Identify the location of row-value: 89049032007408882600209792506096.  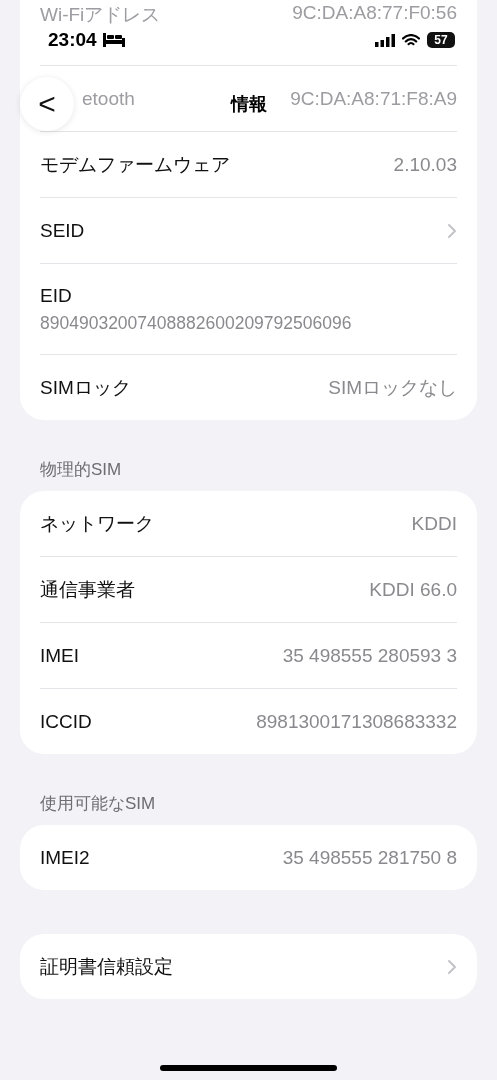
(196, 323).